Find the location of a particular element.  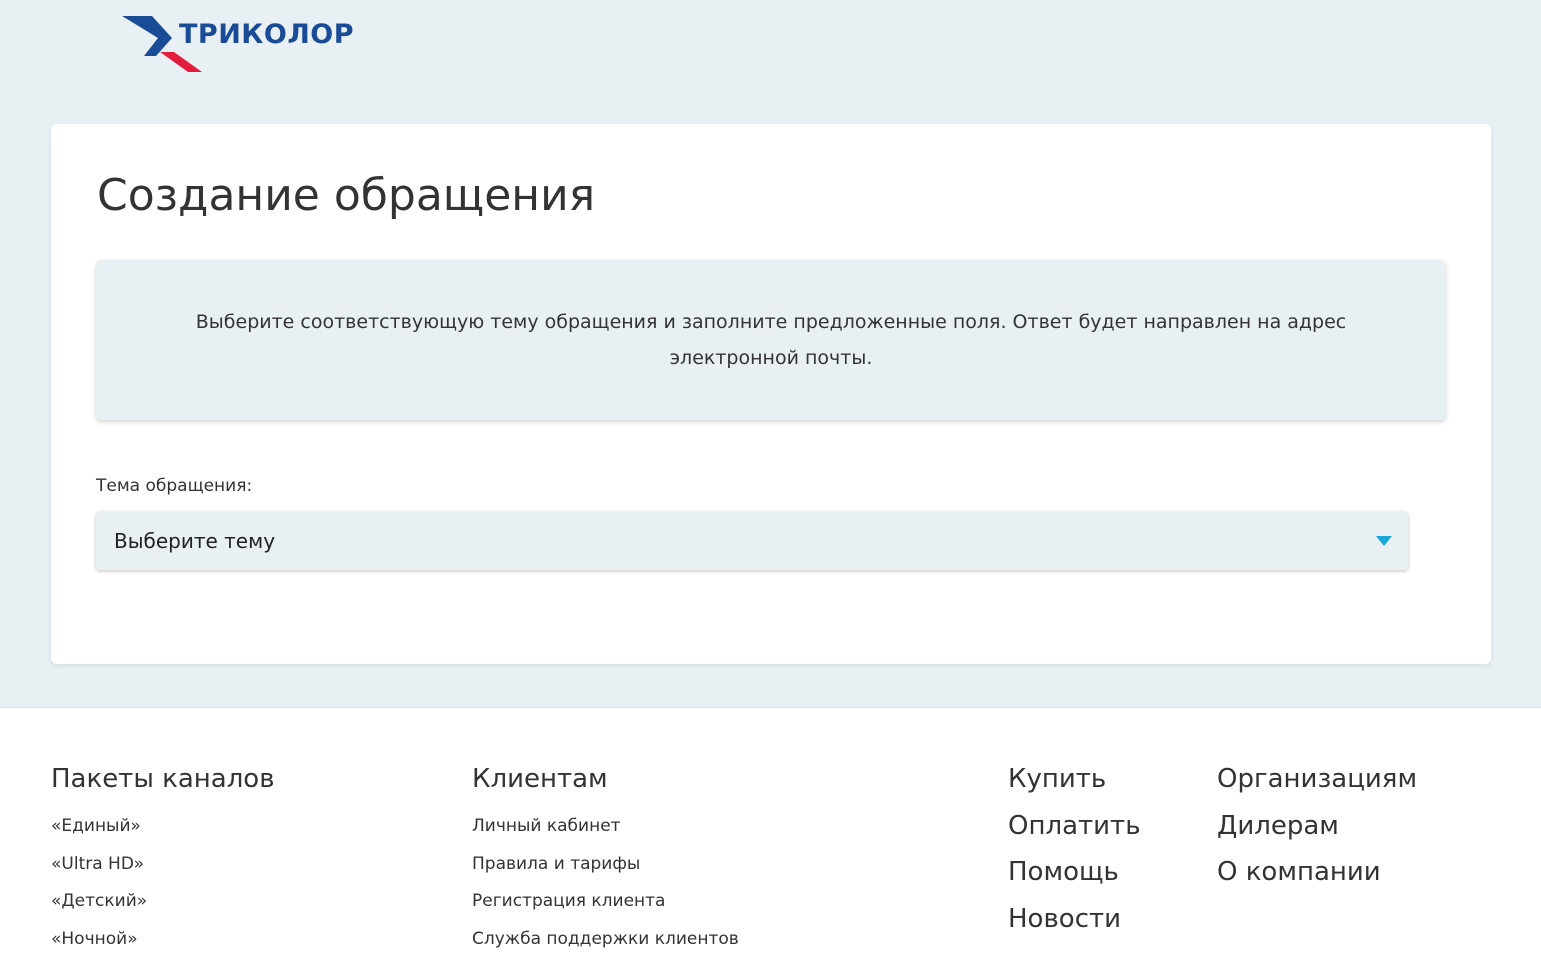

footer-link-client: Регистрация клиента is located at coordinates (605, 910).